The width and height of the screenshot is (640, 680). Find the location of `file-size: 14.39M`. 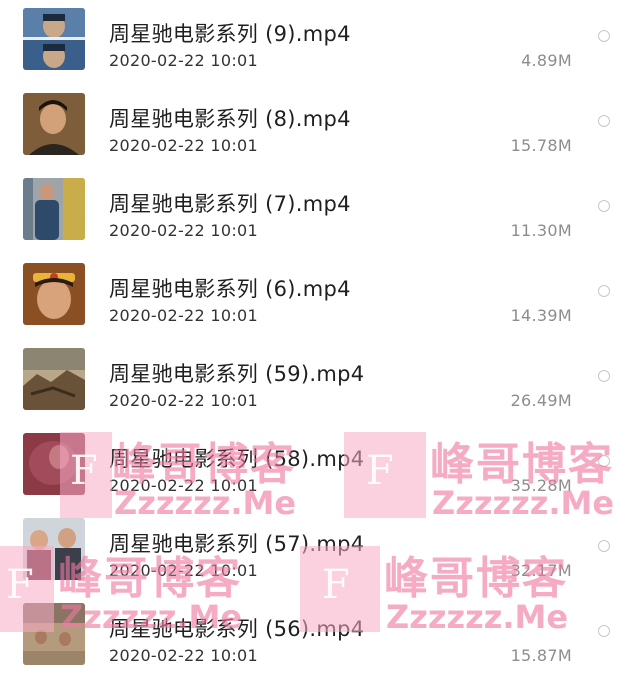

file-size: 14.39M is located at coordinates (541, 315).